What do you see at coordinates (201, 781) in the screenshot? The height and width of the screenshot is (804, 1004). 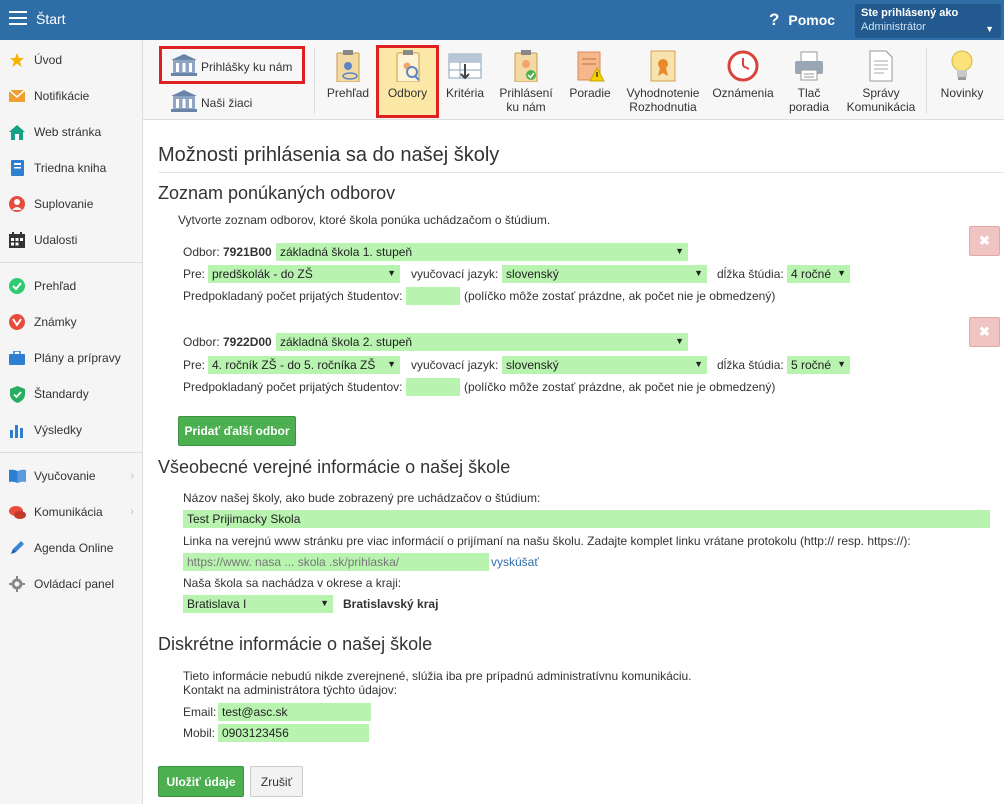 I see `save-button: Uložiť údaje` at bounding box center [201, 781].